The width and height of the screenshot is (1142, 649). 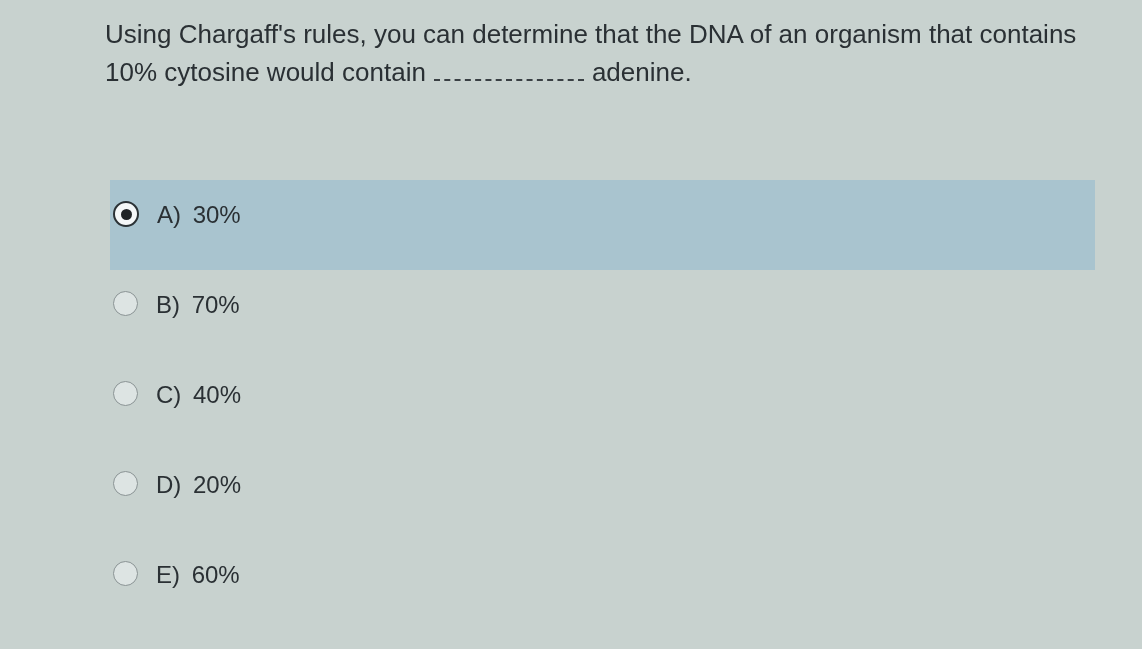 What do you see at coordinates (265, 72) in the screenshot?
I see `question-text: 10% cytosine would contain` at bounding box center [265, 72].